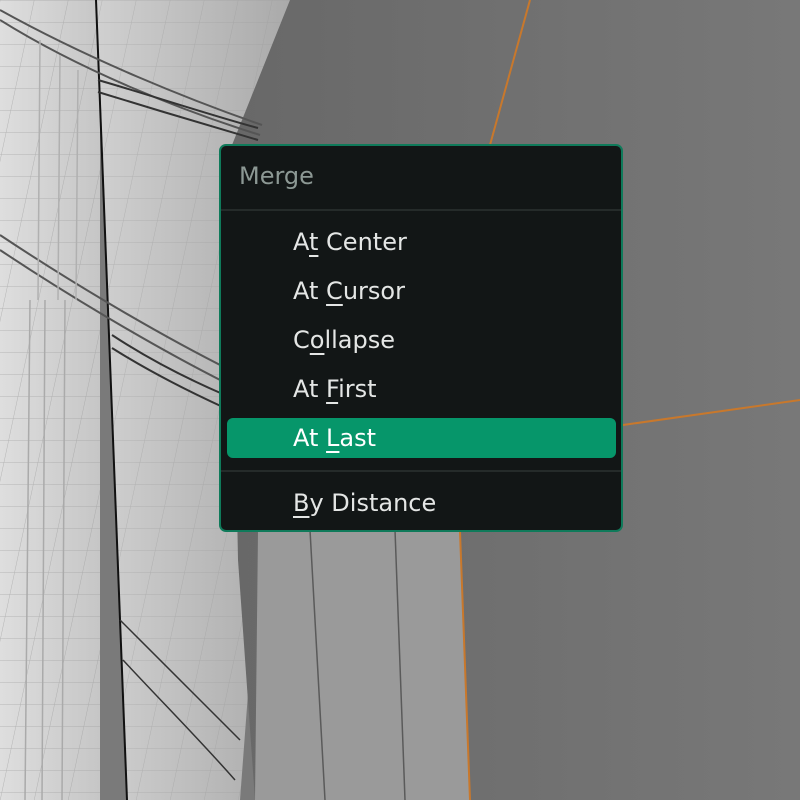 This screenshot has height=800, width=800. What do you see at coordinates (344, 340) in the screenshot?
I see `menu-item-label: Collapse` at bounding box center [344, 340].